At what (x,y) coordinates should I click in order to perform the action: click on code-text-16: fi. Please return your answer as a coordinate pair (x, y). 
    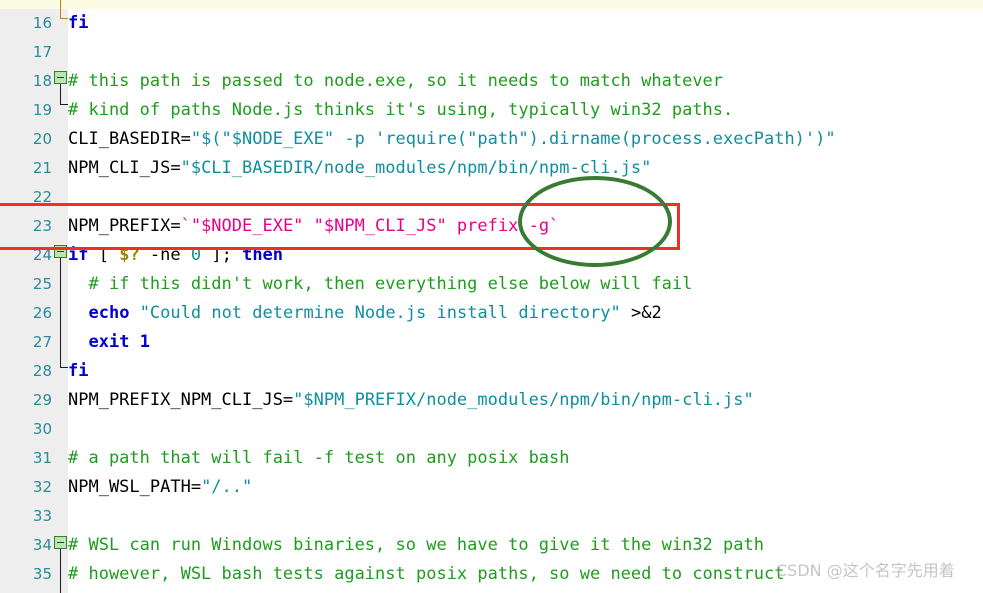
    Looking at the image, I should click on (78, 23).